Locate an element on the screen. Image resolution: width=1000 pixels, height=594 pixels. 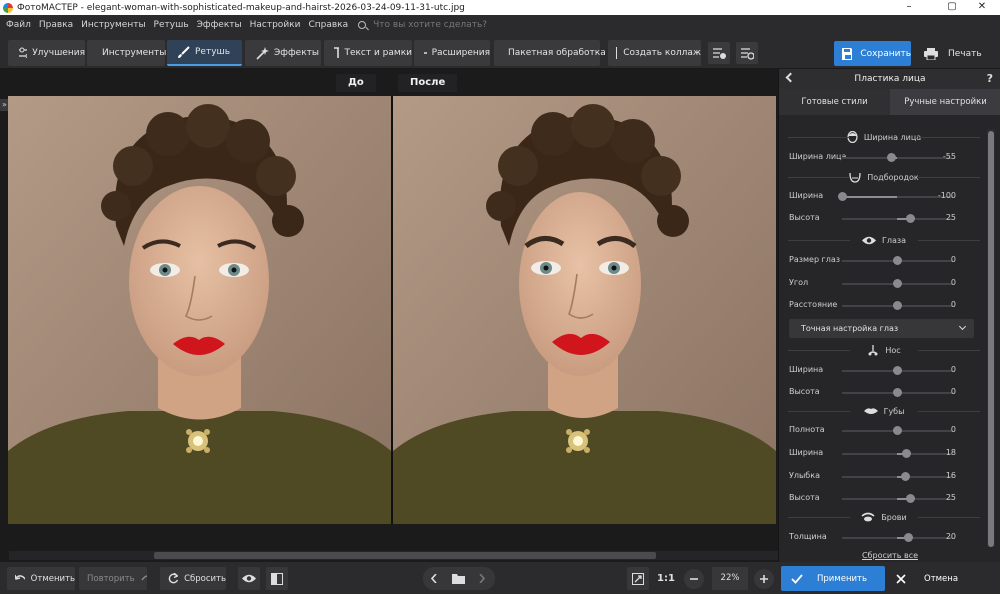
menu-settings: Настройки is located at coordinates (275, 25).